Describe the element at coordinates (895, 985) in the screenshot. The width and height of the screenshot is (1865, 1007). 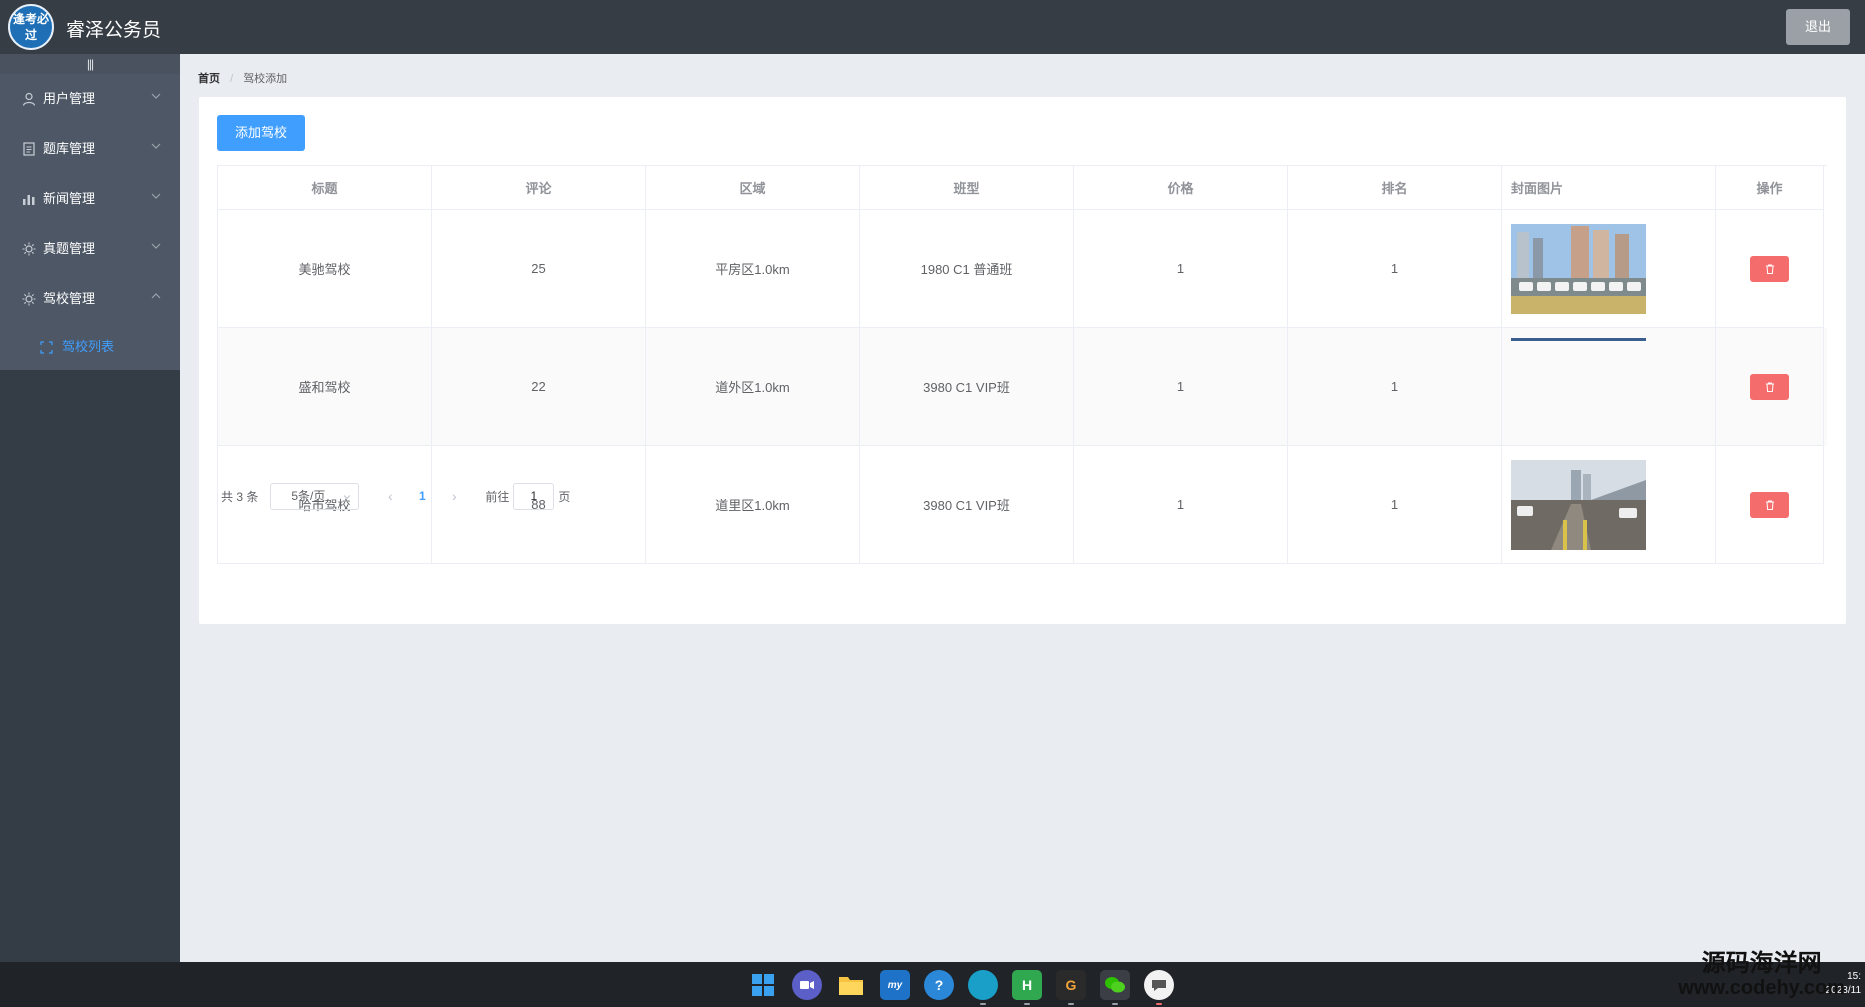
I see `mysql-tool-icon: my` at that location.